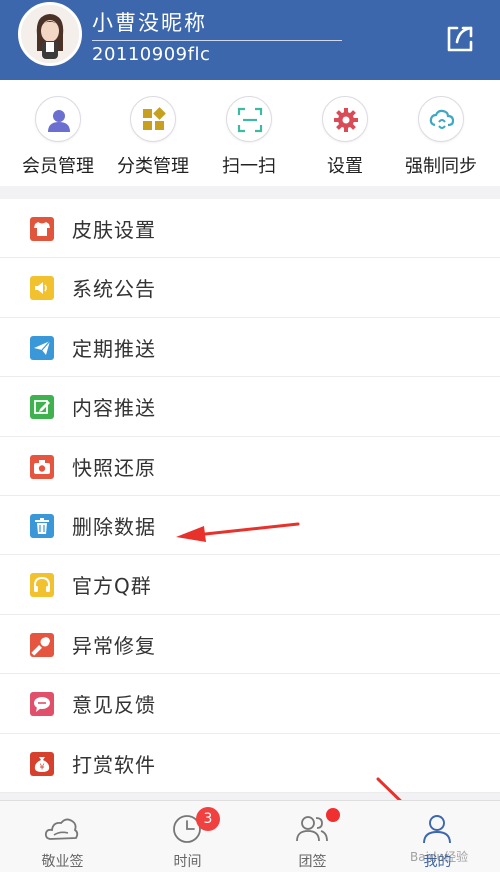 The image size is (500, 872). What do you see at coordinates (58, 166) in the screenshot?
I see `quick-action-label: 会员管理` at bounding box center [58, 166].